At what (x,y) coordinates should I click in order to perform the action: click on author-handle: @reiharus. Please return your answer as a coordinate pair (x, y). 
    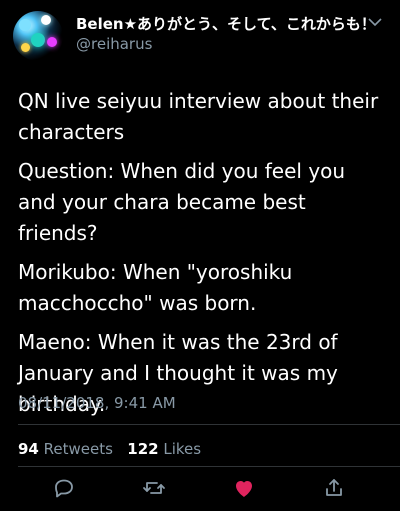
    Looking at the image, I should click on (114, 44).